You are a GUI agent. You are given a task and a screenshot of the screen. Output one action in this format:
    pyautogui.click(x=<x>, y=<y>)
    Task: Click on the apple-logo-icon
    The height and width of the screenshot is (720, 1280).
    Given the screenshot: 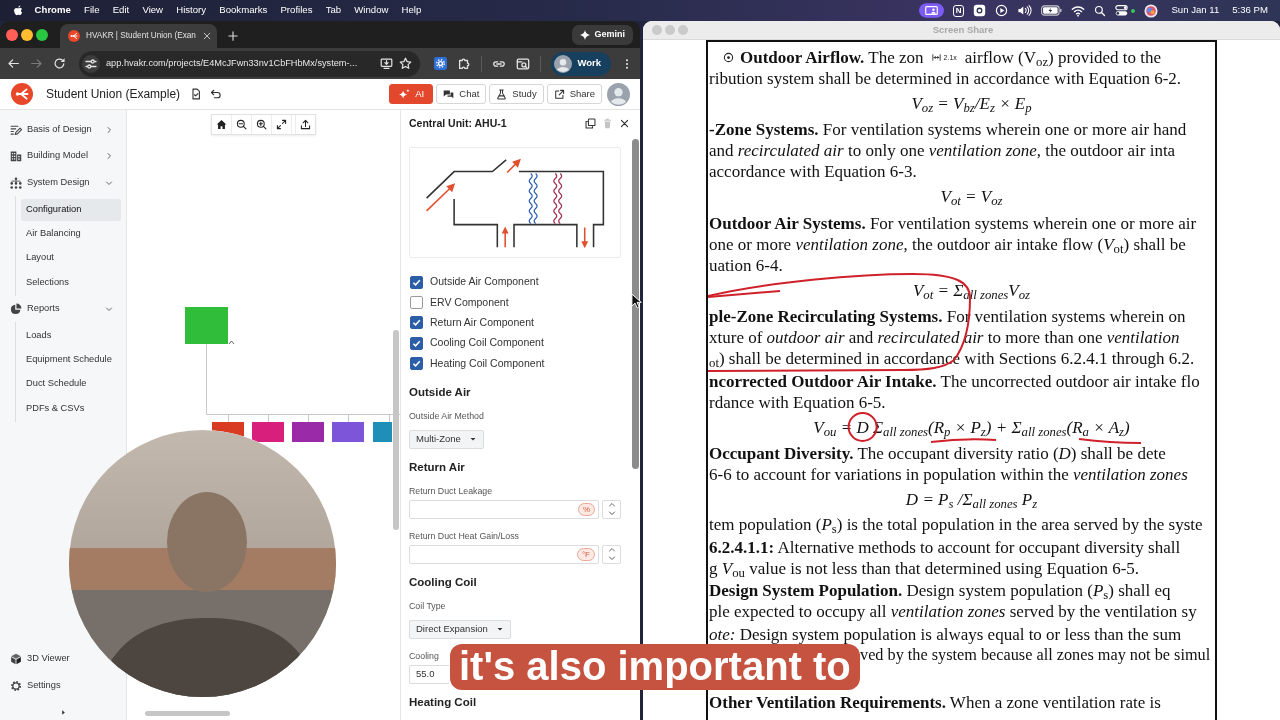 What is the action you would take?
    pyautogui.click(x=17, y=10)
    